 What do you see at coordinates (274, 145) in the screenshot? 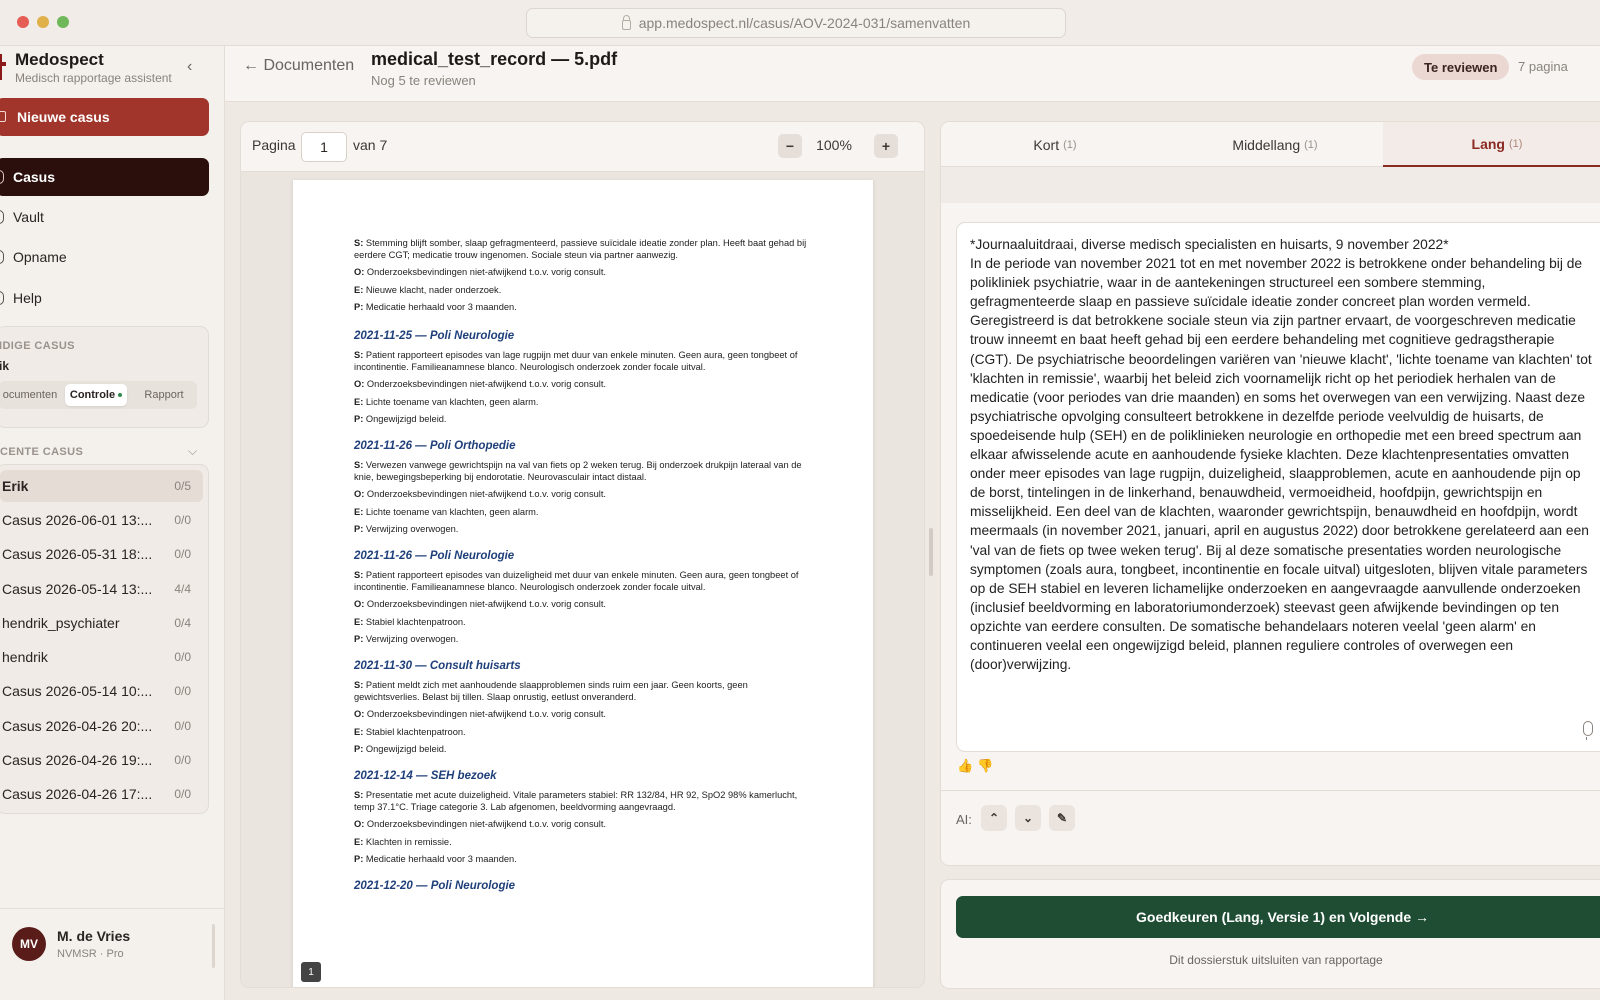
I see `page-label: Pagina` at bounding box center [274, 145].